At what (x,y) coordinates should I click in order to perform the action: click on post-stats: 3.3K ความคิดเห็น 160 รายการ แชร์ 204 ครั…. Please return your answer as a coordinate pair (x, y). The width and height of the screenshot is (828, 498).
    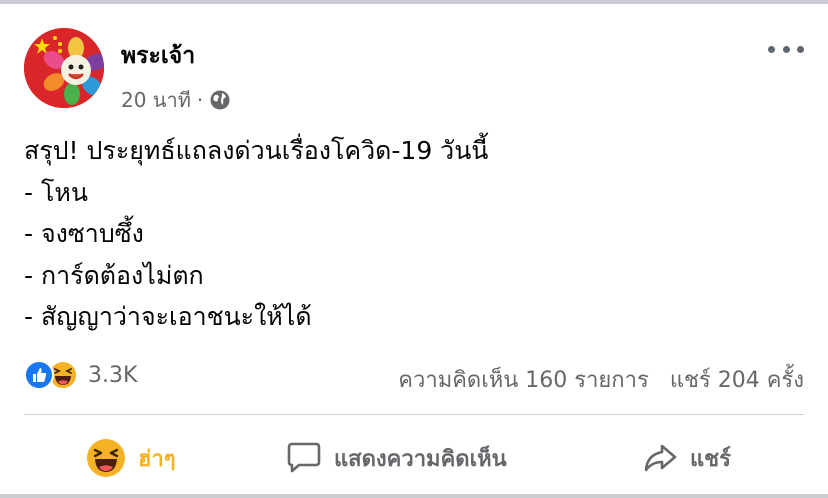
    Looking at the image, I should click on (414, 376).